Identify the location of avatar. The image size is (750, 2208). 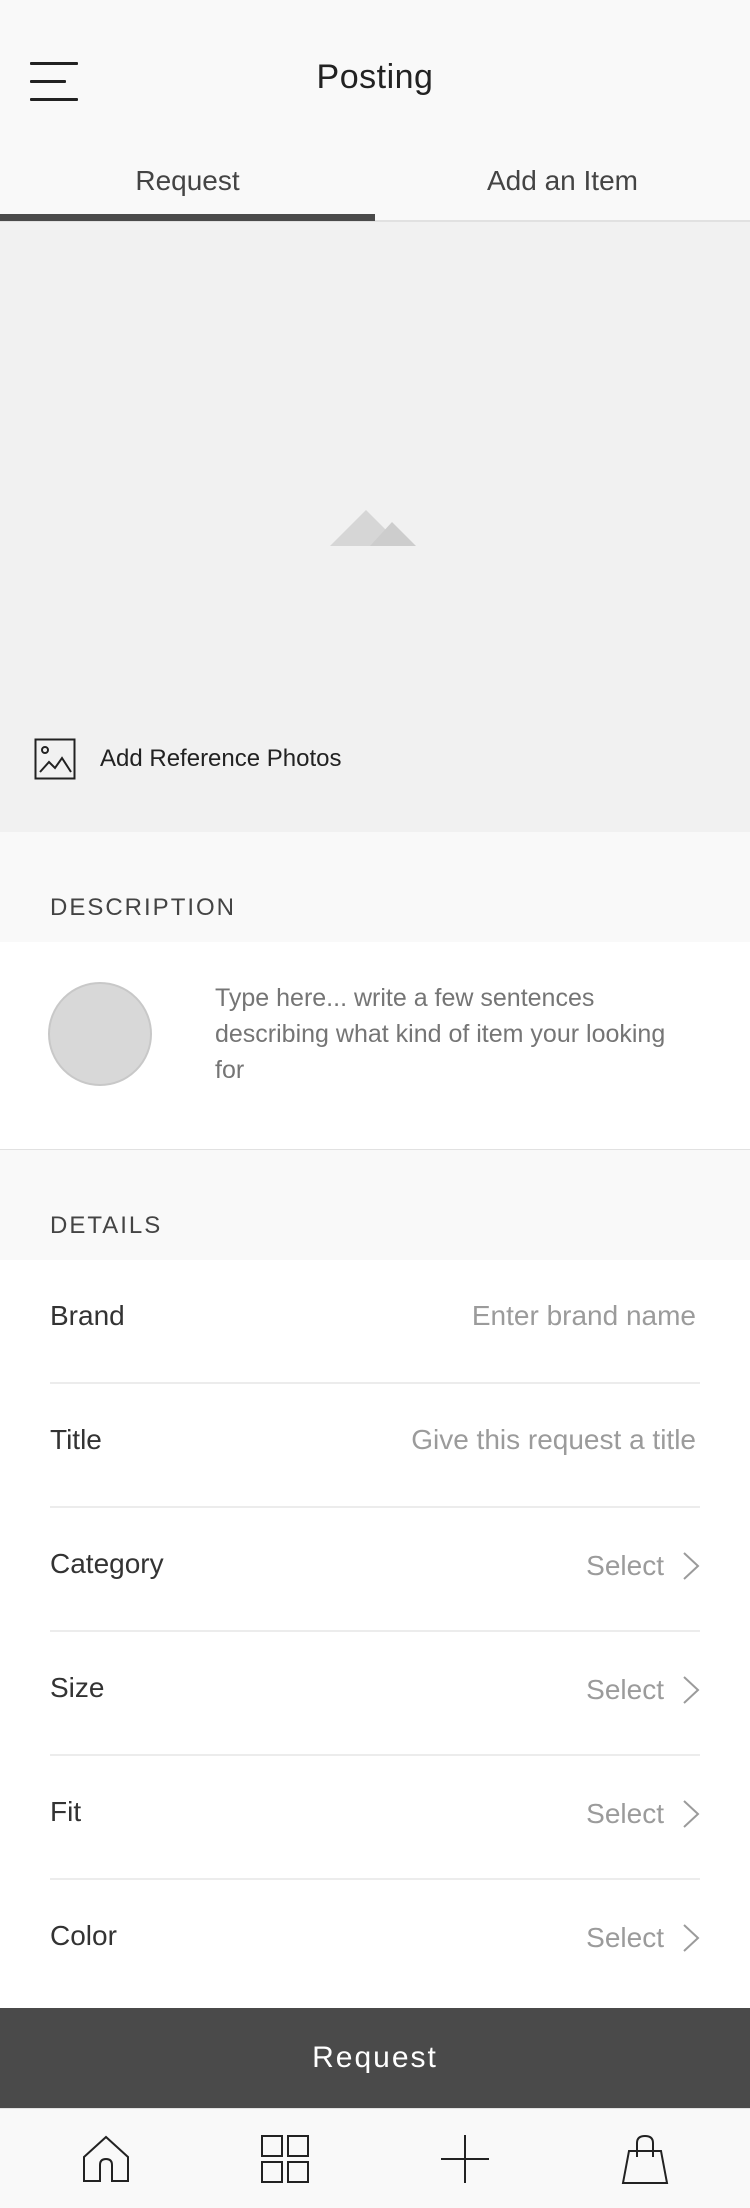
(100, 1034).